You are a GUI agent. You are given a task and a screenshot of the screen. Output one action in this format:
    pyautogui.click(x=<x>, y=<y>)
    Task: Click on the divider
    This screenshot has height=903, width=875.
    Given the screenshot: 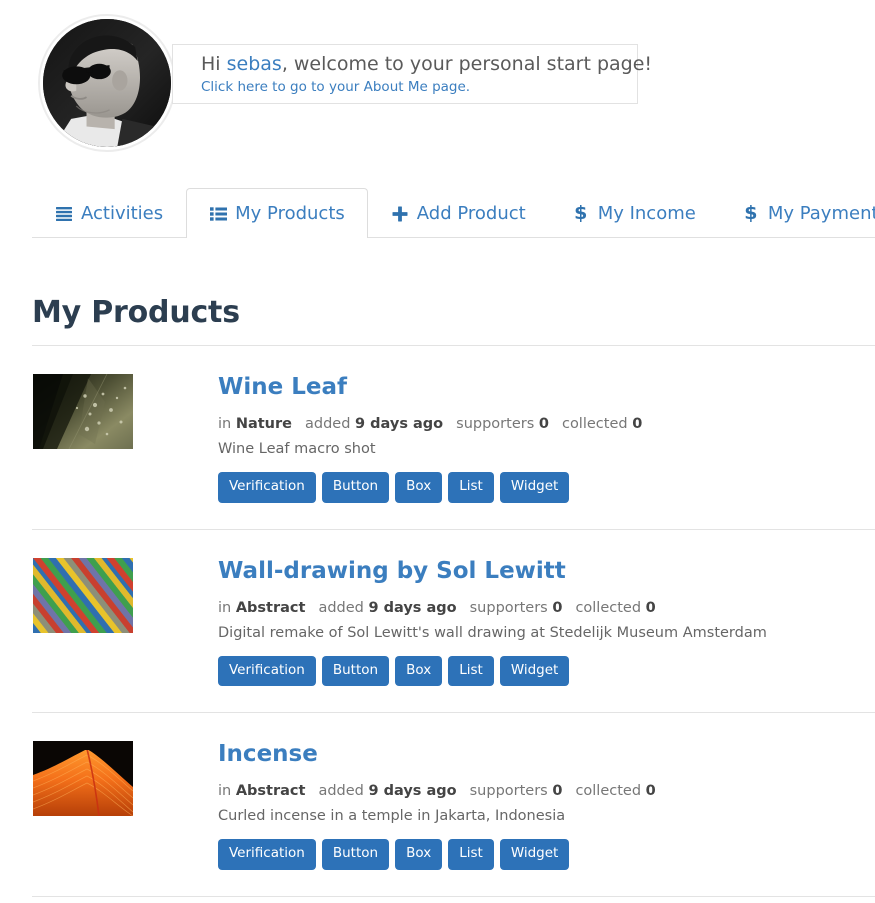 What is the action you would take?
    pyautogui.click(x=453, y=896)
    